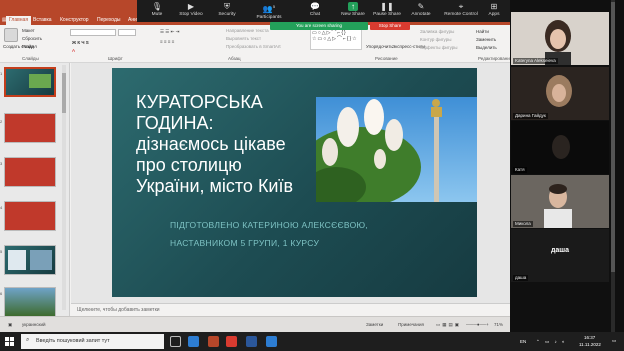  Describe the element at coordinates (28, 340) in the screenshot. I see `search-icon: ⌕` at that location.